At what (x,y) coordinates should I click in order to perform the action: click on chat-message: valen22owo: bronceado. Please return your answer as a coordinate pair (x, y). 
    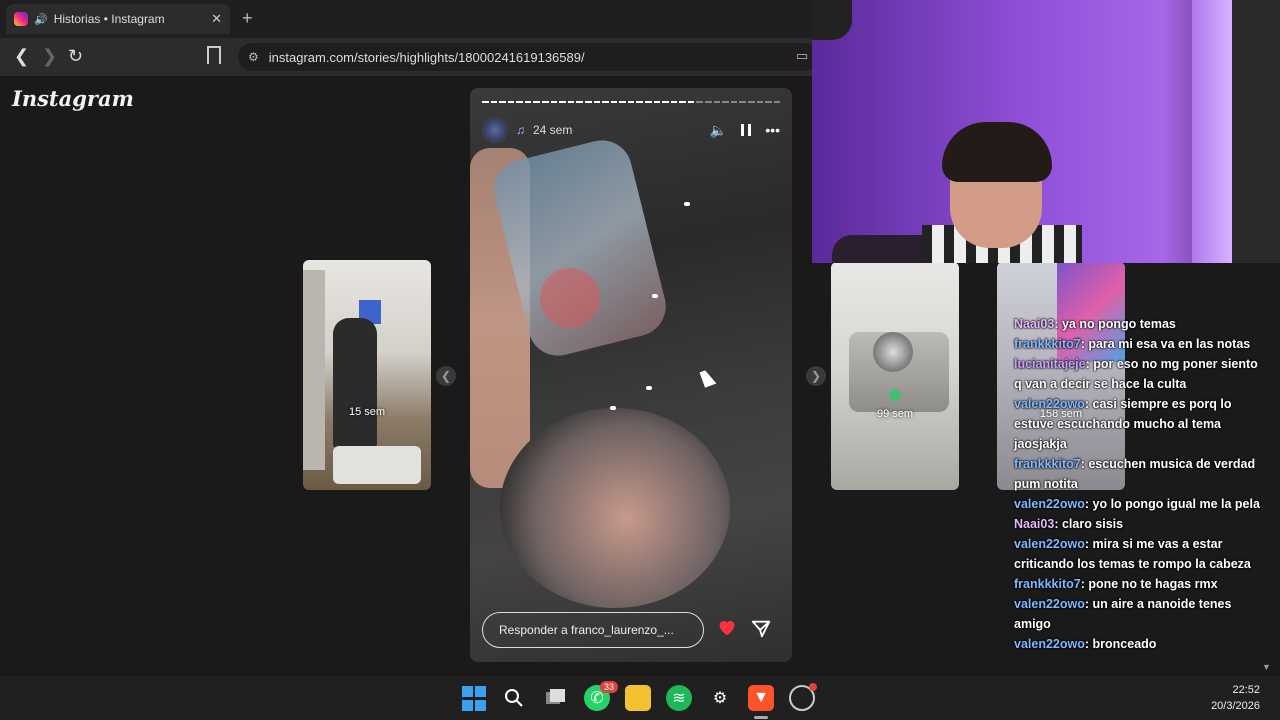
    Looking at the image, I should click on (1085, 644).